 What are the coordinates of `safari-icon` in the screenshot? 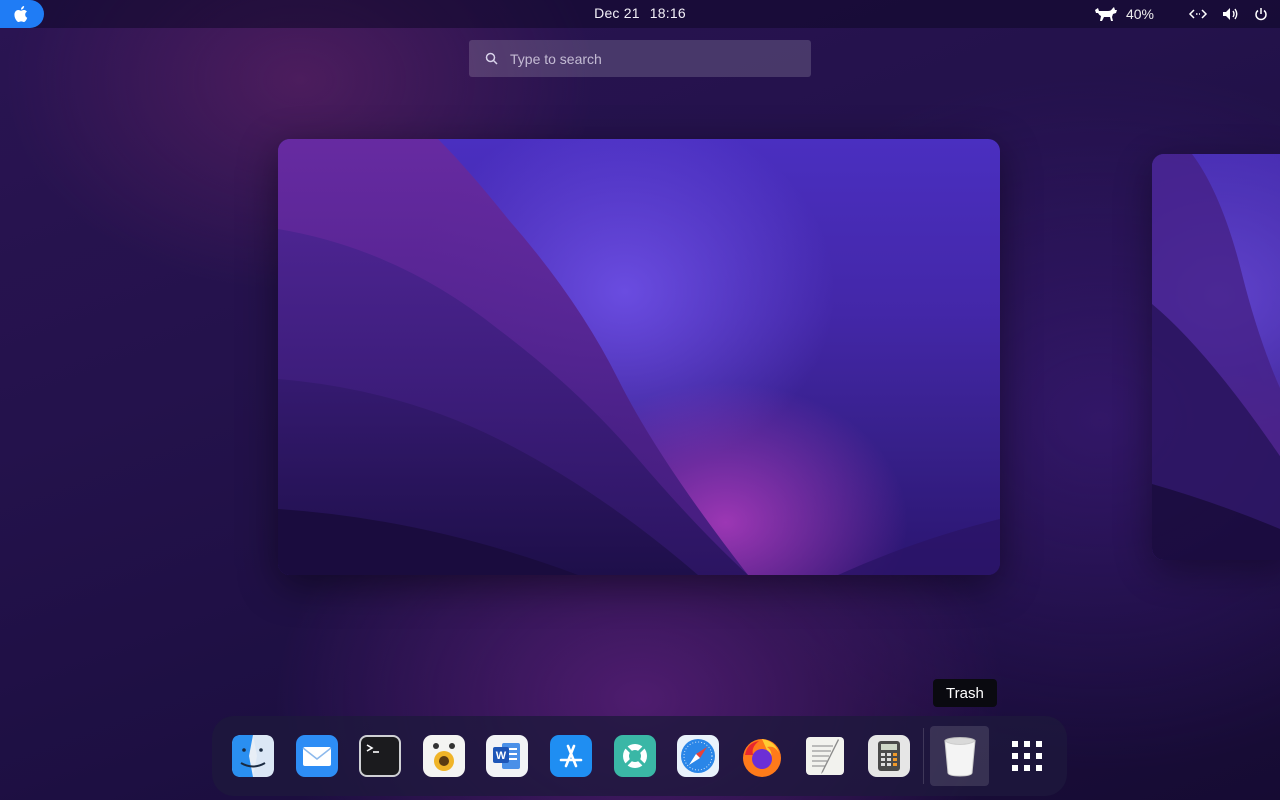 It's located at (698, 756).